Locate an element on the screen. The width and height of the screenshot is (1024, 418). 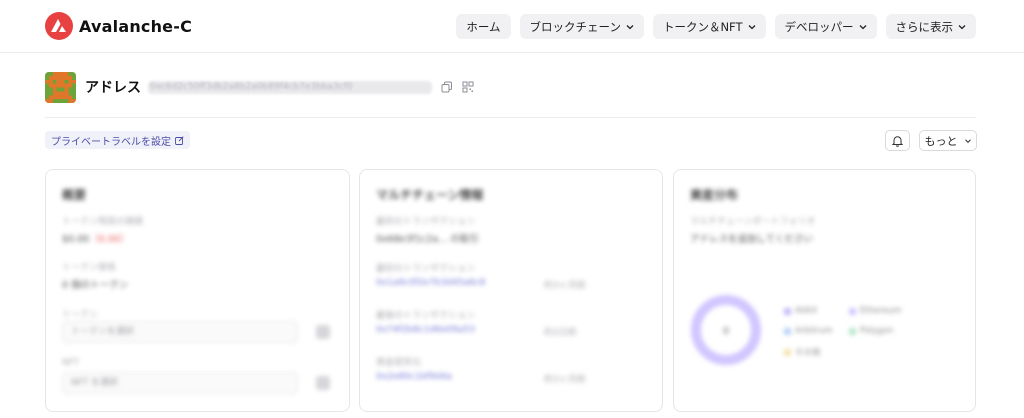
legend-label: Ethereum is located at coordinates (881, 311).